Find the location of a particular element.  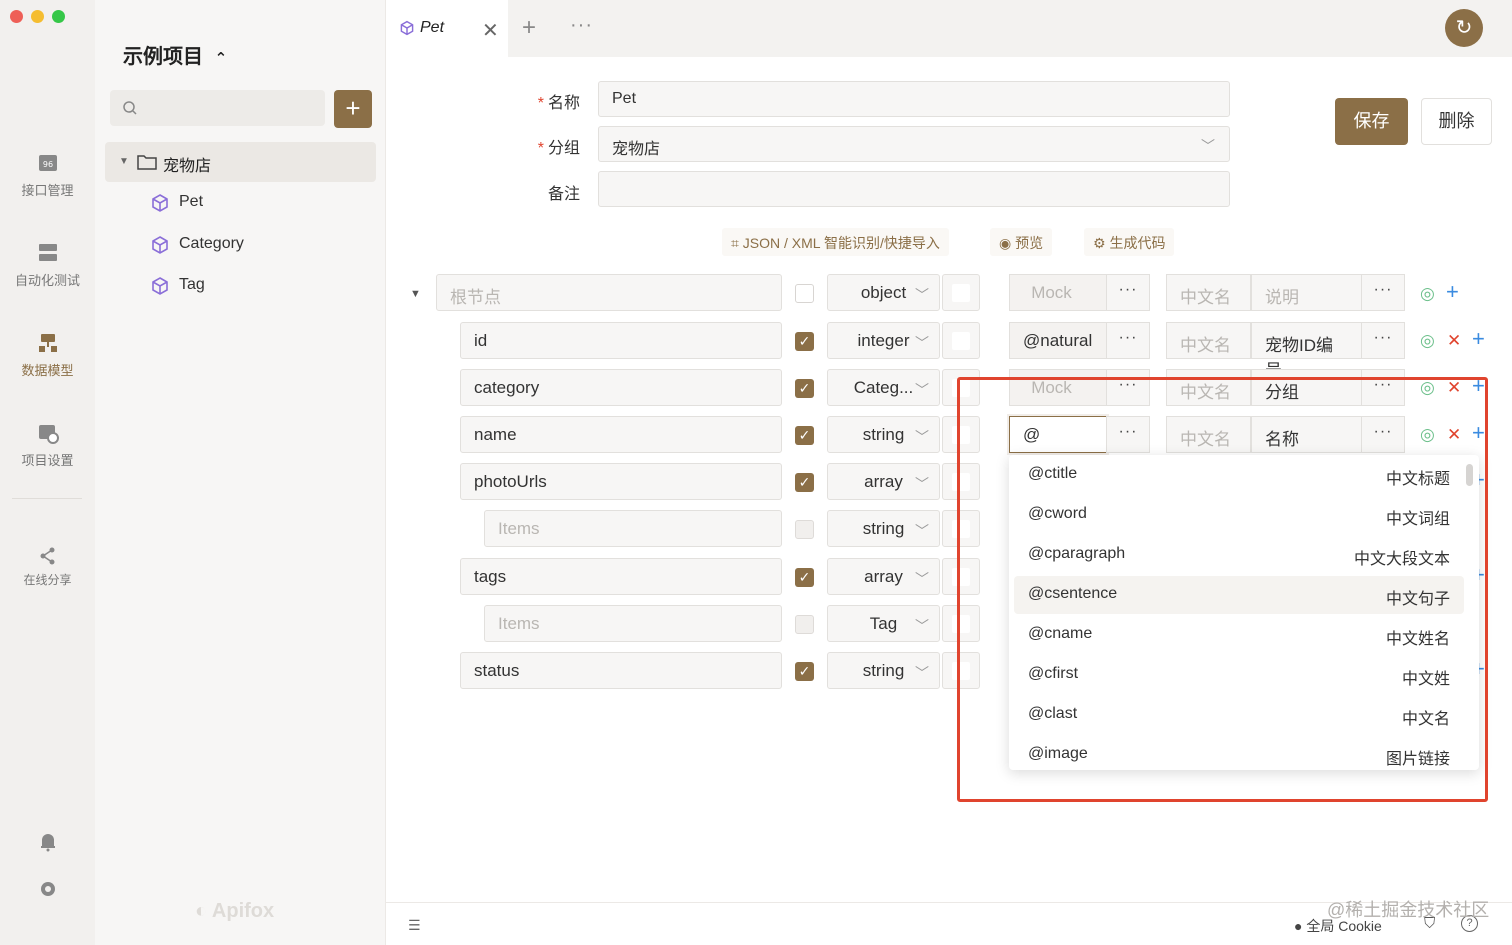

items-name-field: Items is located at coordinates (633, 528).